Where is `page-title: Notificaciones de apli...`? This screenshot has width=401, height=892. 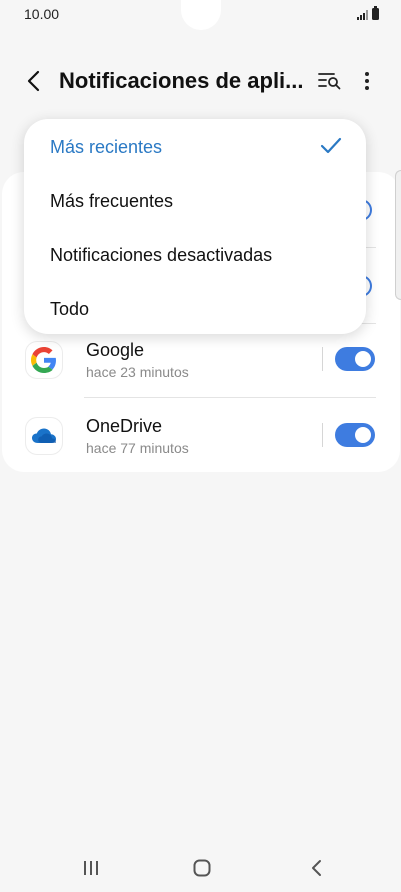
page-title: Notificaciones de apli... is located at coordinates (181, 80).